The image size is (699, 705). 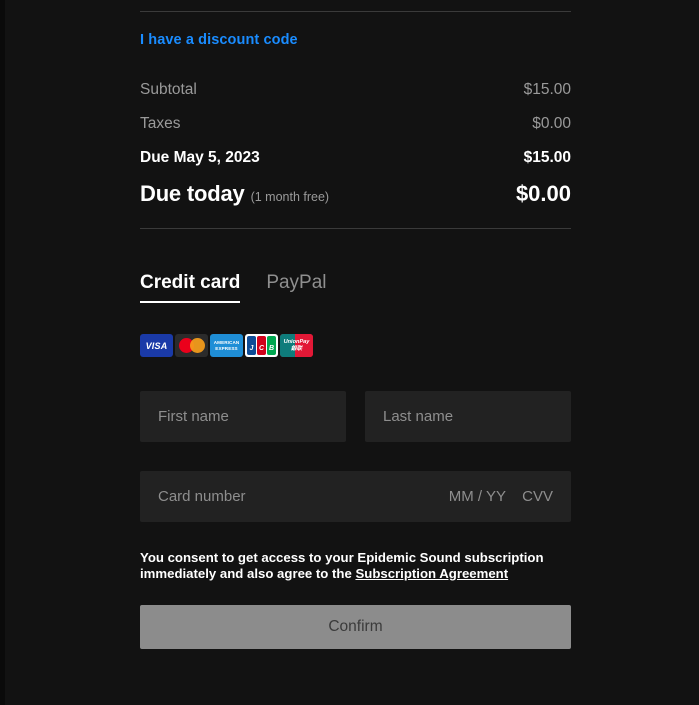 I want to click on confirm-button: Confirm, so click(x=355, y=627).